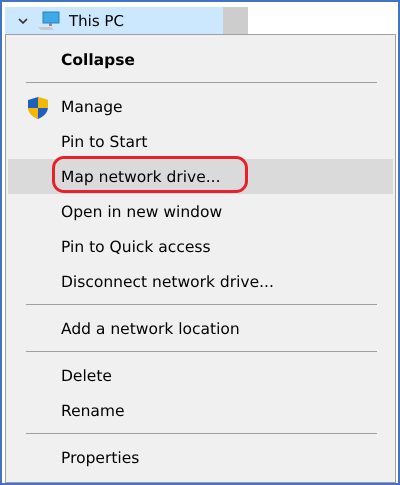 The width and height of the screenshot is (400, 485). I want to click on tree-item-label: This PC, so click(96, 21).